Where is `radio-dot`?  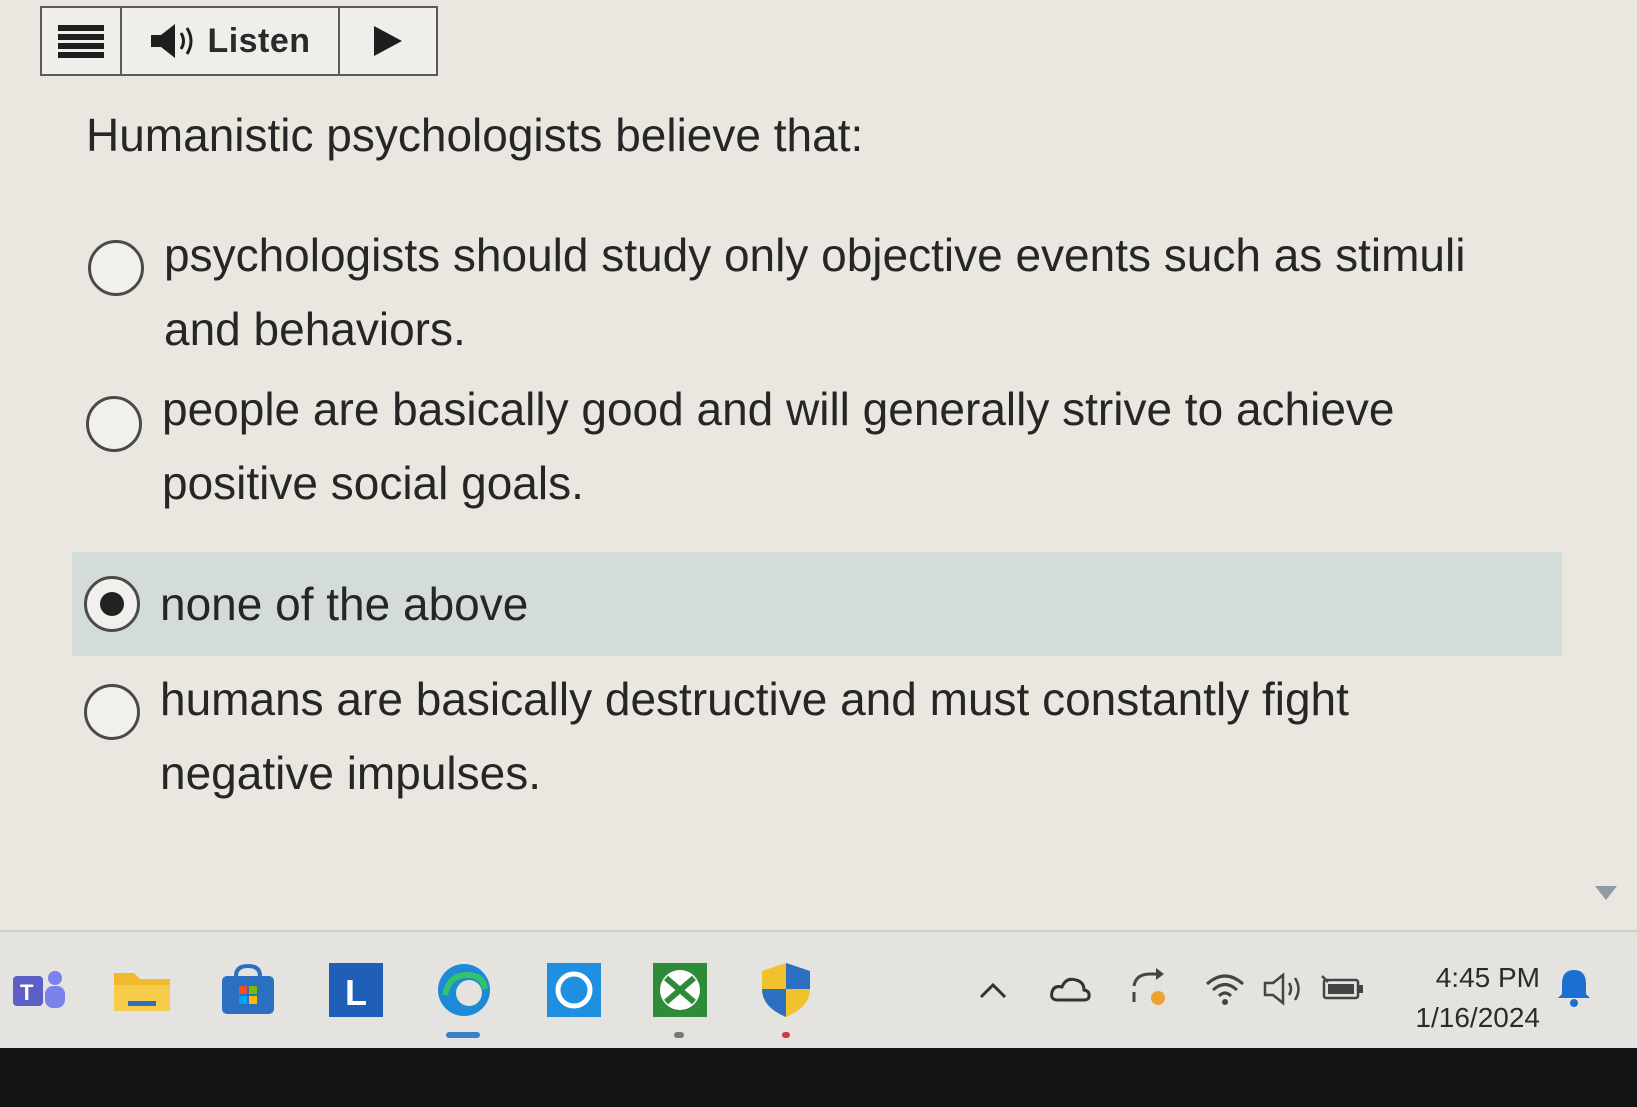 radio-dot is located at coordinates (112, 604).